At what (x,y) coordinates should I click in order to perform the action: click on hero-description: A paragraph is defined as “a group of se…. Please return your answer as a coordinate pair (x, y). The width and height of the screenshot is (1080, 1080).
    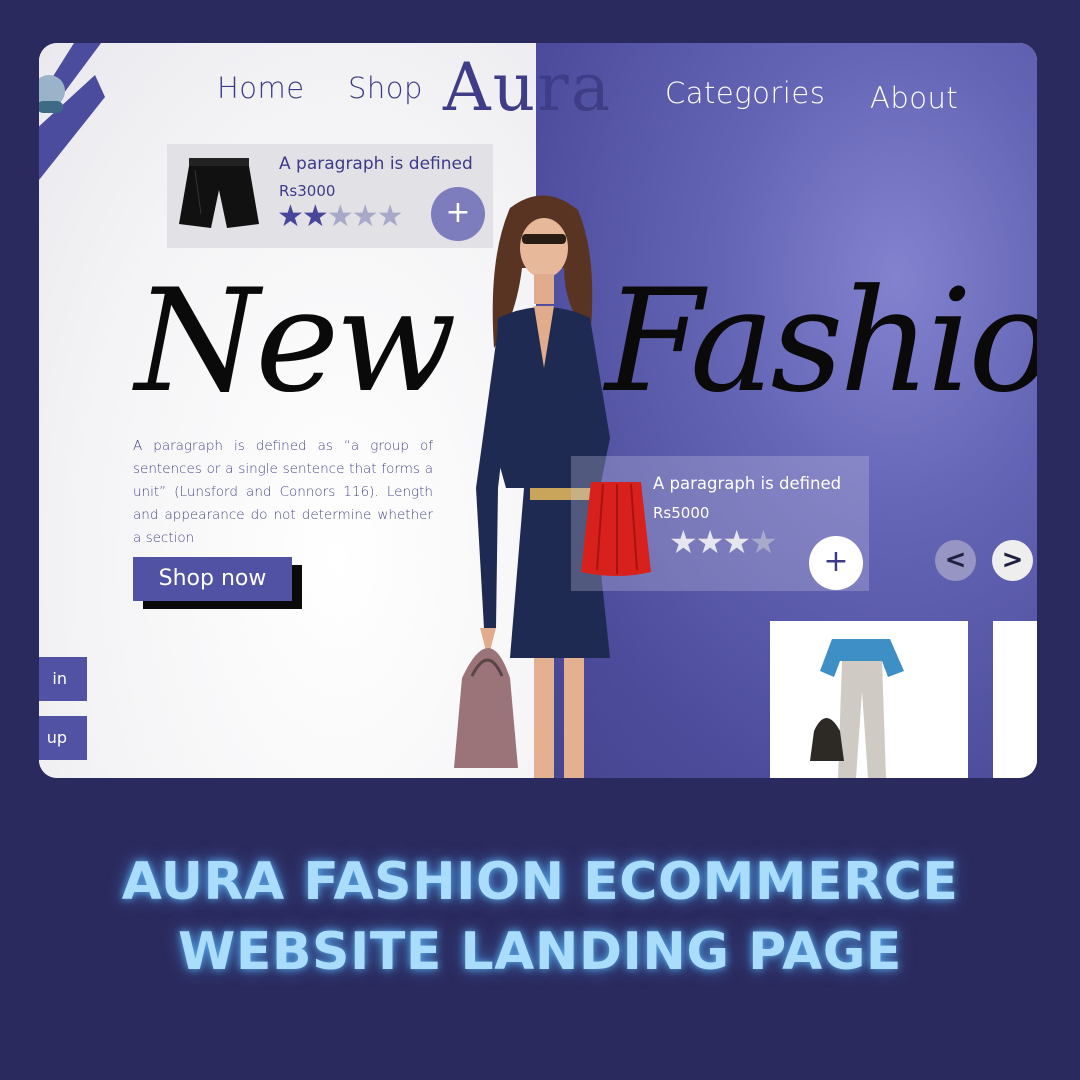
    Looking at the image, I should click on (283, 492).